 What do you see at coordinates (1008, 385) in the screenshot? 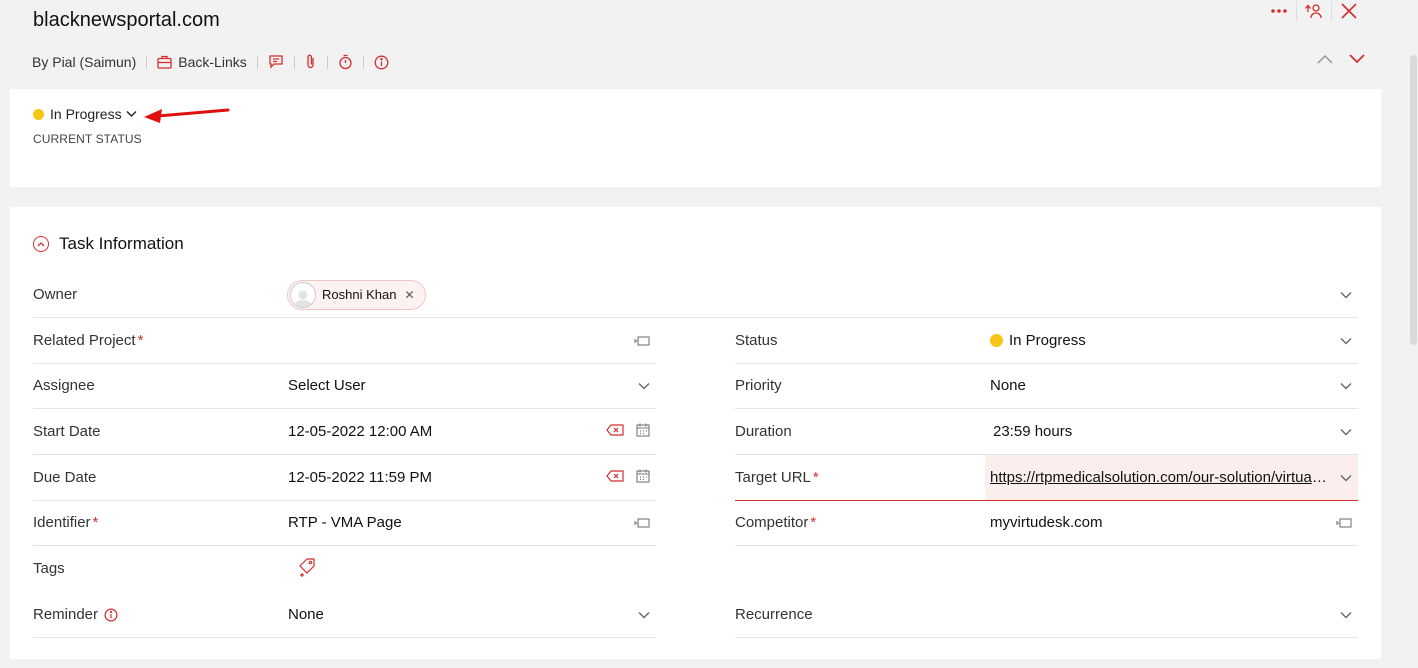
I see `priority-value: None` at bounding box center [1008, 385].